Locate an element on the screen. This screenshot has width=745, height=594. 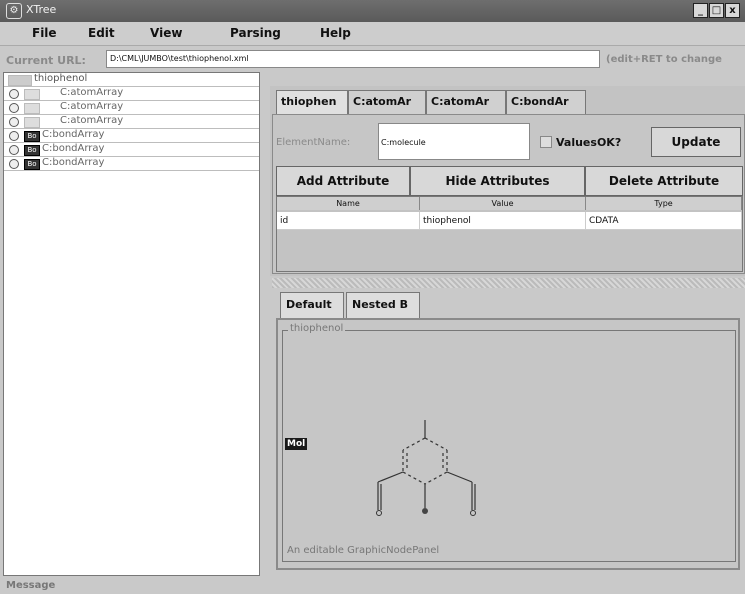
minimize-button: _ is located at coordinates (700, 10).